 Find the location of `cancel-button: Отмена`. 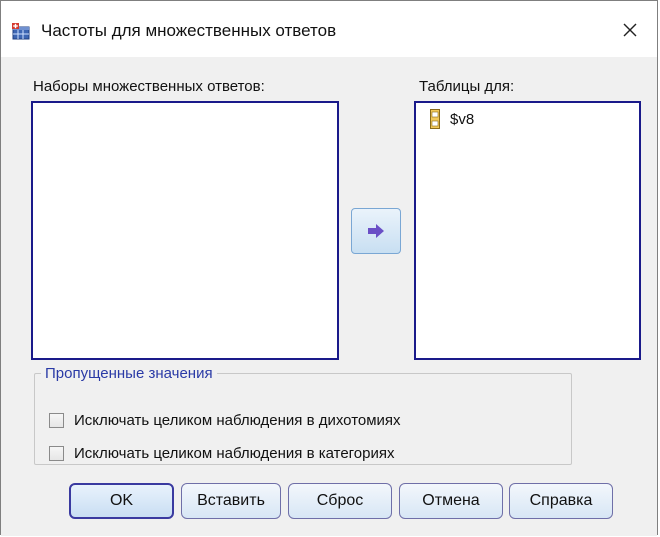

cancel-button: Отмена is located at coordinates (451, 501).